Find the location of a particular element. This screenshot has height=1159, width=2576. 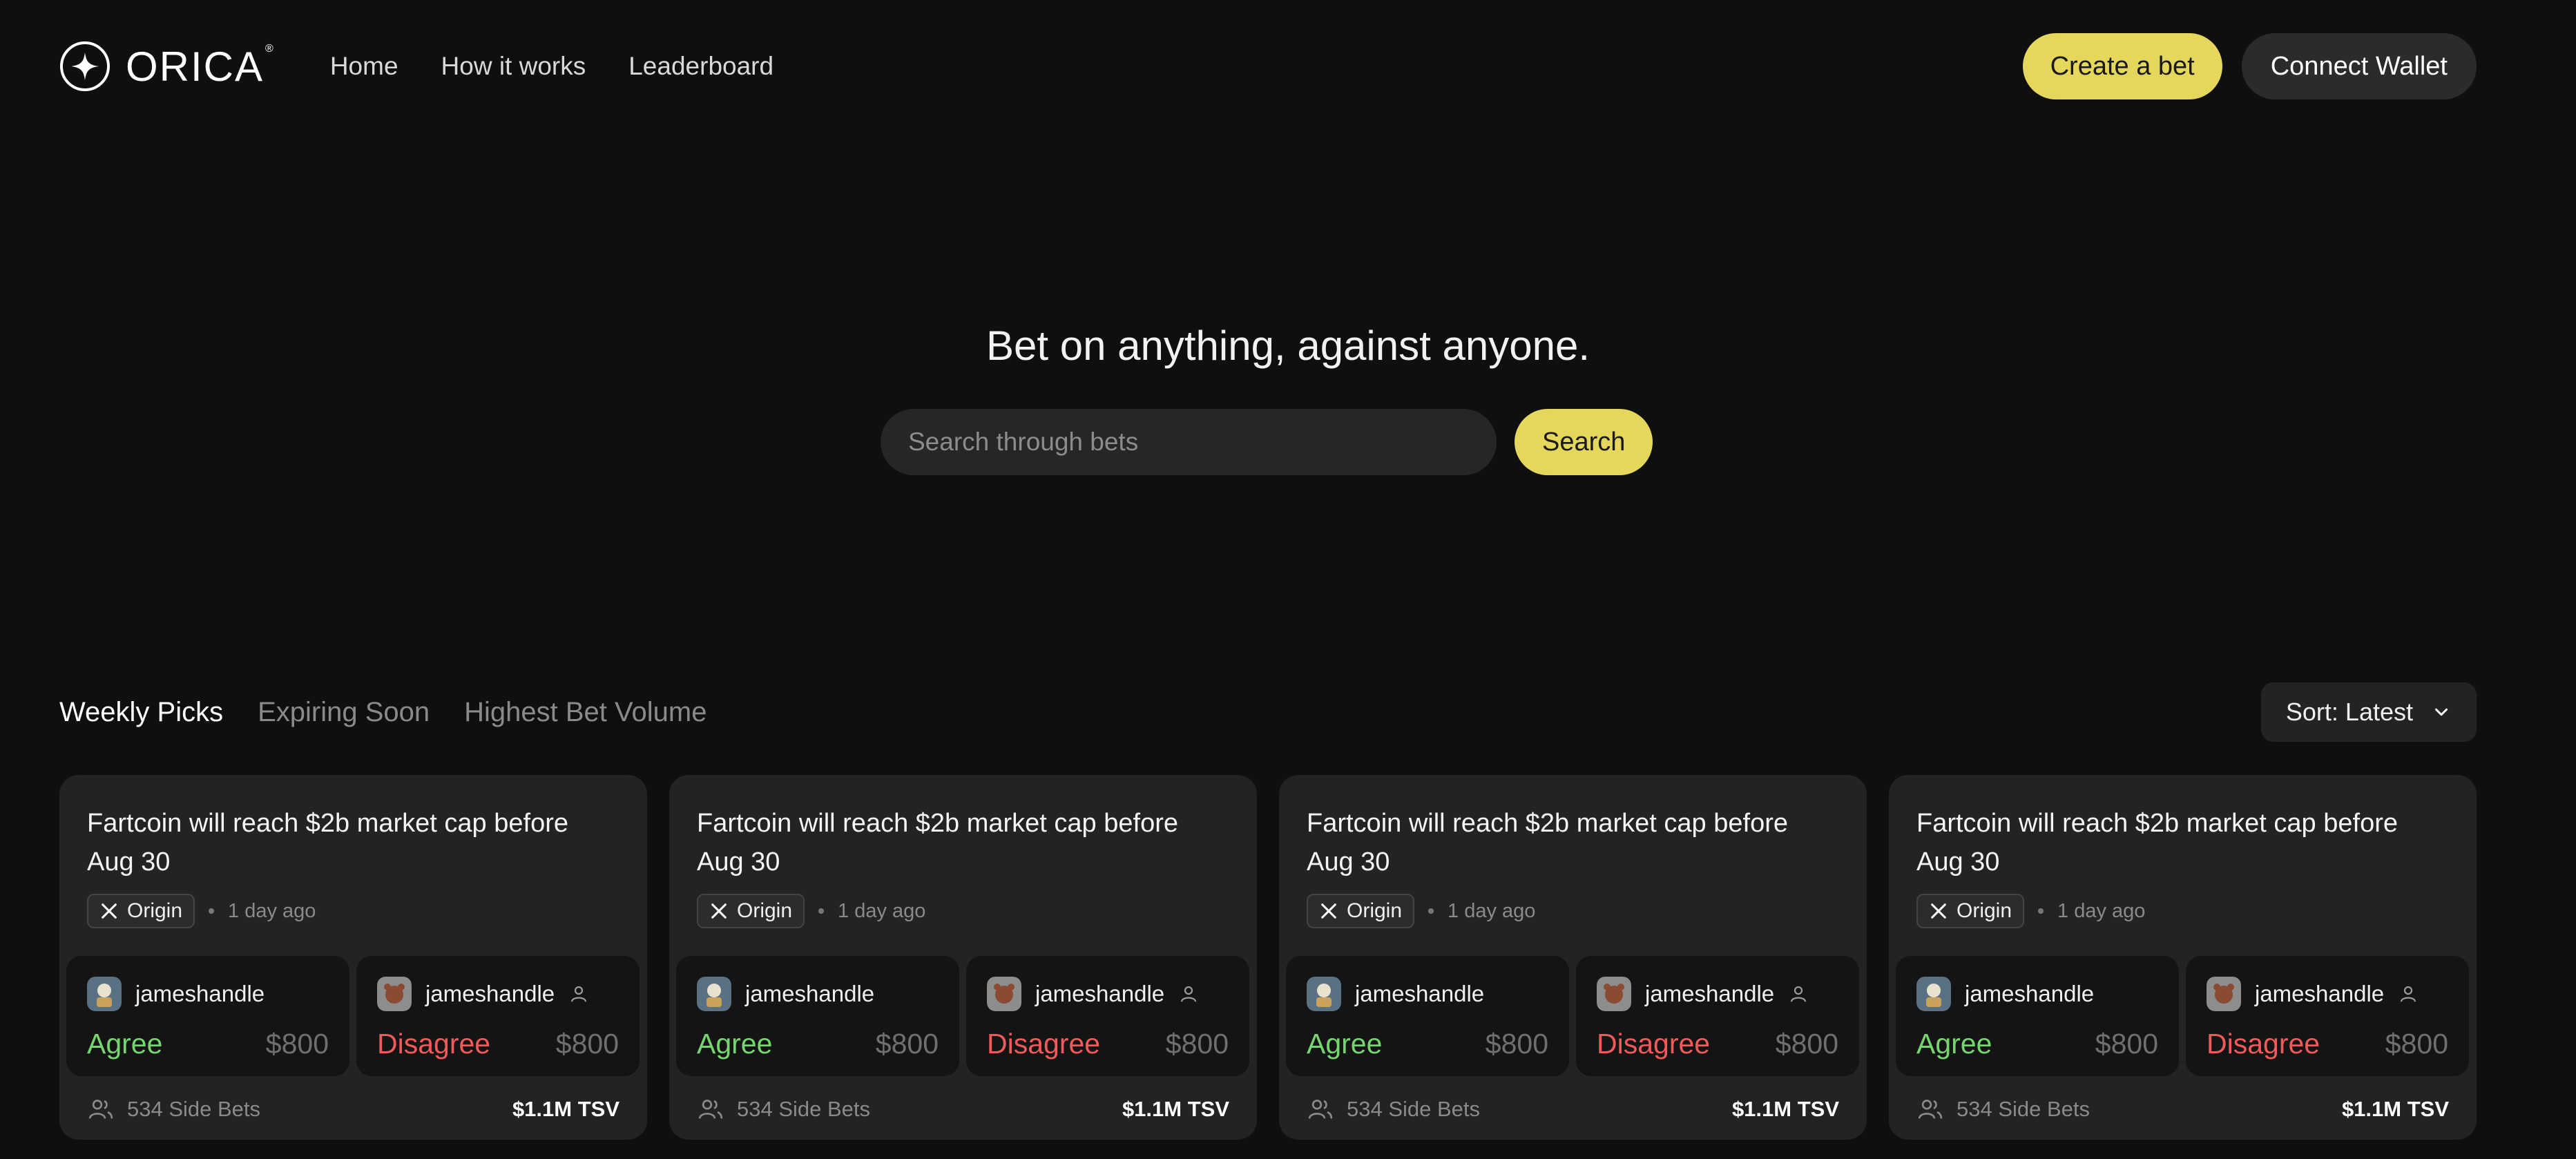

connect-wallet-button: Connect Wallet is located at coordinates (2359, 66).